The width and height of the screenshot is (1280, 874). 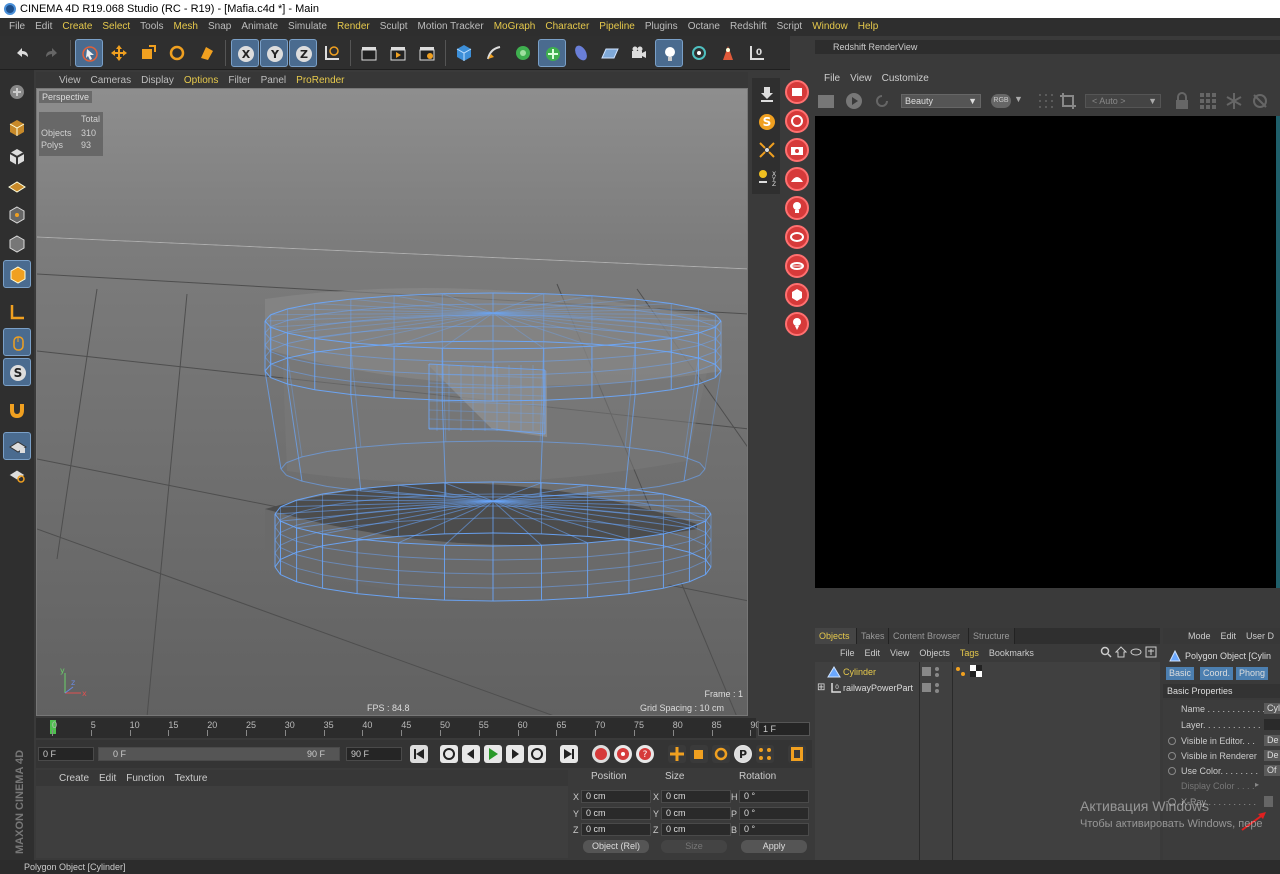 I want to click on live-selection-button, so click(x=89, y=53).